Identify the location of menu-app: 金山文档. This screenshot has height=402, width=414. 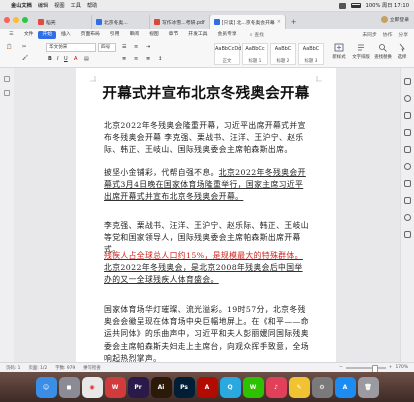
(21, 5).